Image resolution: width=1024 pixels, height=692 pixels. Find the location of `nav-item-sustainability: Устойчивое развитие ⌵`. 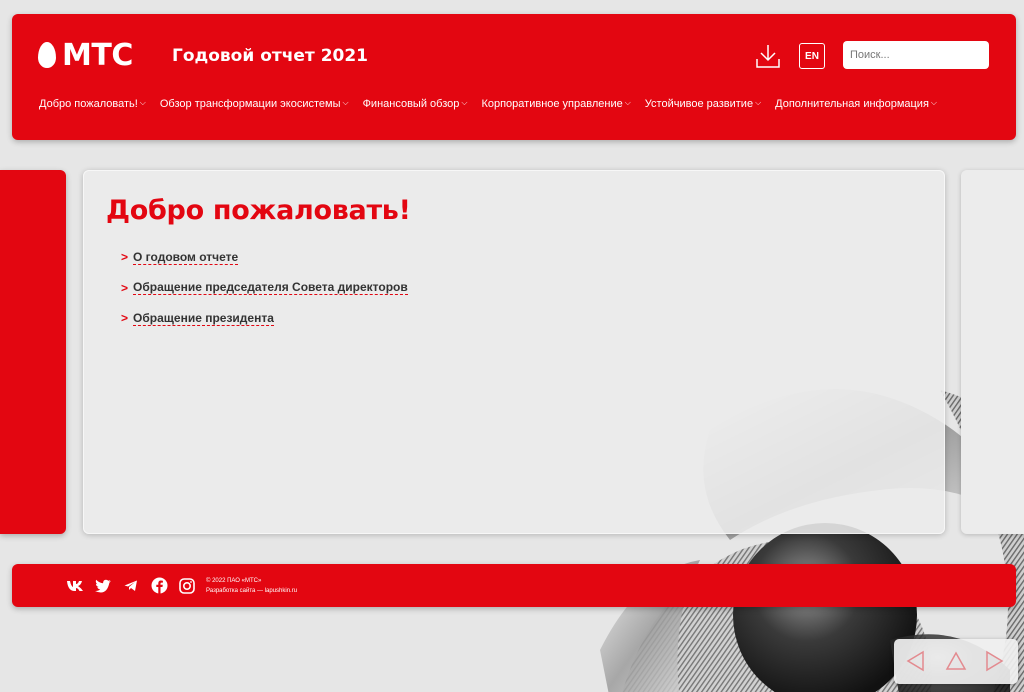

nav-item-sustainability: Устойчивое развитие ⌵ is located at coordinates (703, 104).